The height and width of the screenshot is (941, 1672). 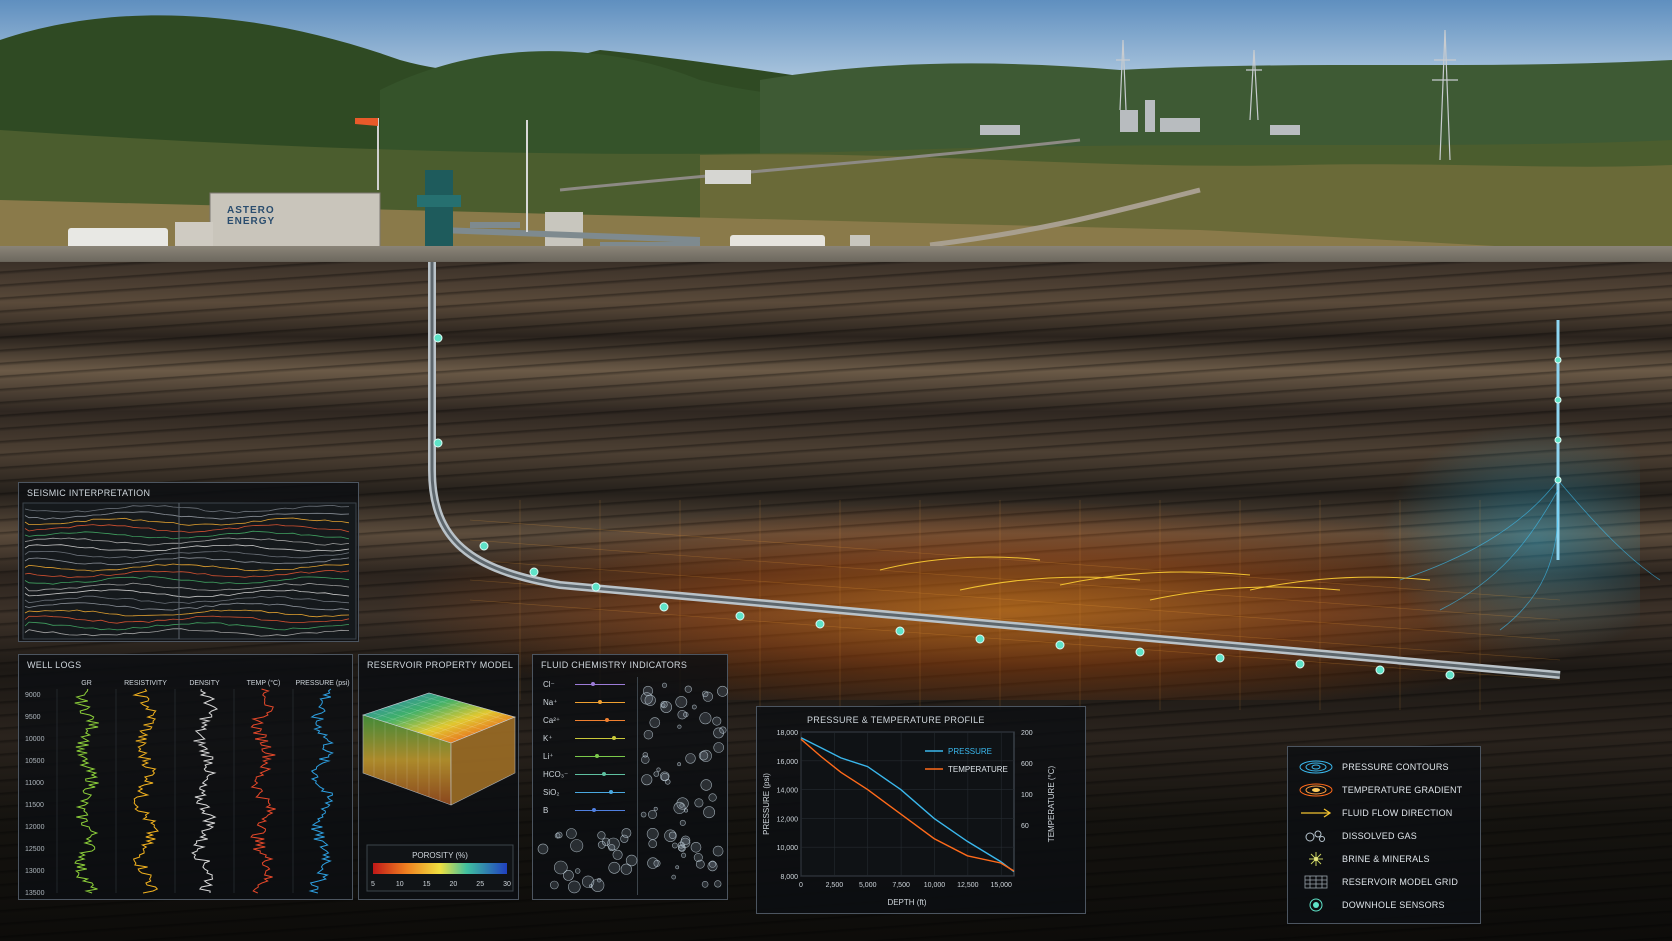 What do you see at coordinates (1393, 905) in the screenshot?
I see `legend-label: DOWNHOLE SENSORS` at bounding box center [1393, 905].